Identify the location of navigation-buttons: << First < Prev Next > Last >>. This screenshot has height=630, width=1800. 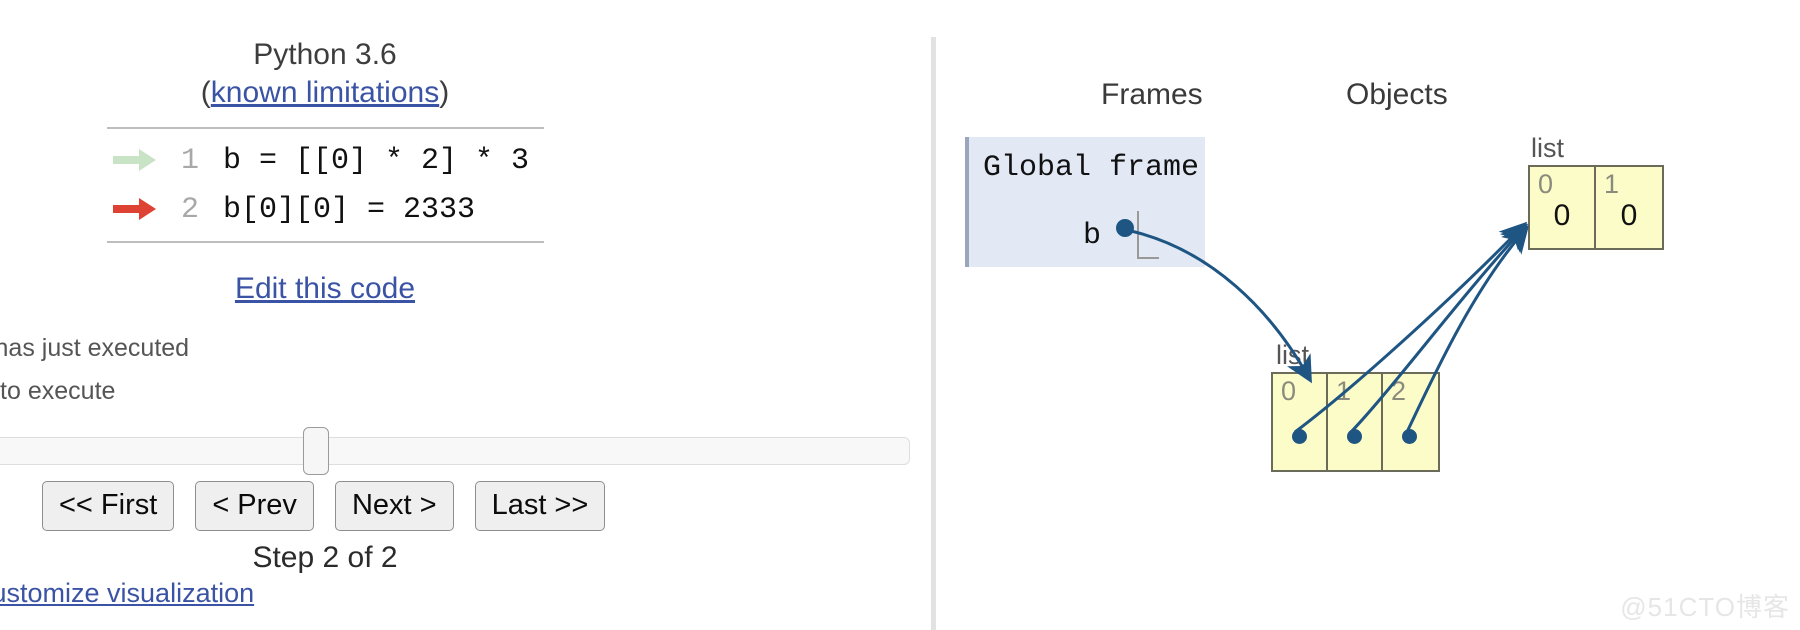
(324, 506).